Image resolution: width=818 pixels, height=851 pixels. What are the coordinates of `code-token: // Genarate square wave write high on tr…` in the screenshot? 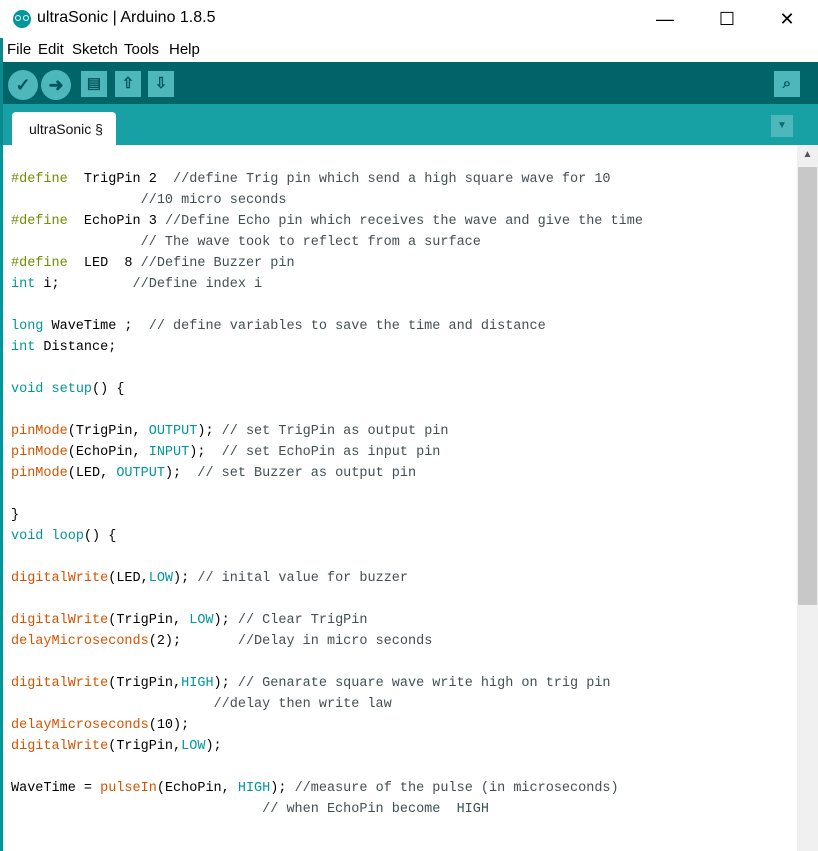 It's located at (424, 683).